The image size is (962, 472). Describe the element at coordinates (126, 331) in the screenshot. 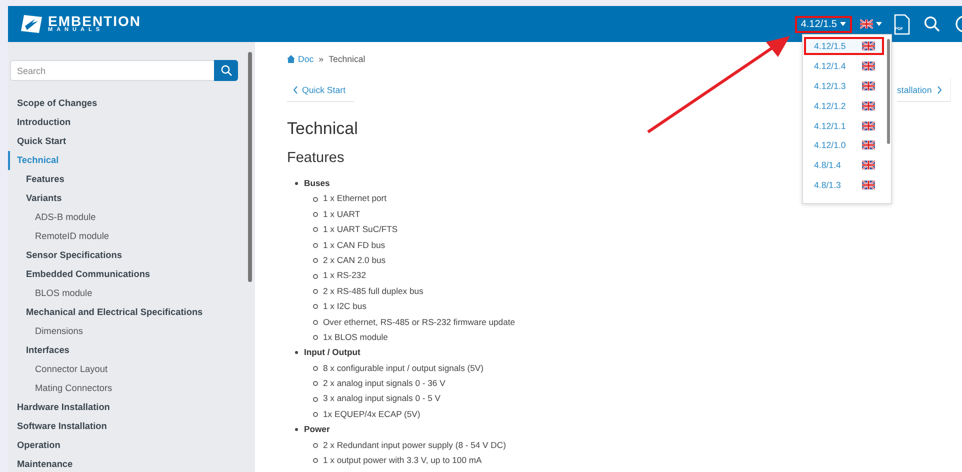

I see `nav-item: Dimensions` at that location.